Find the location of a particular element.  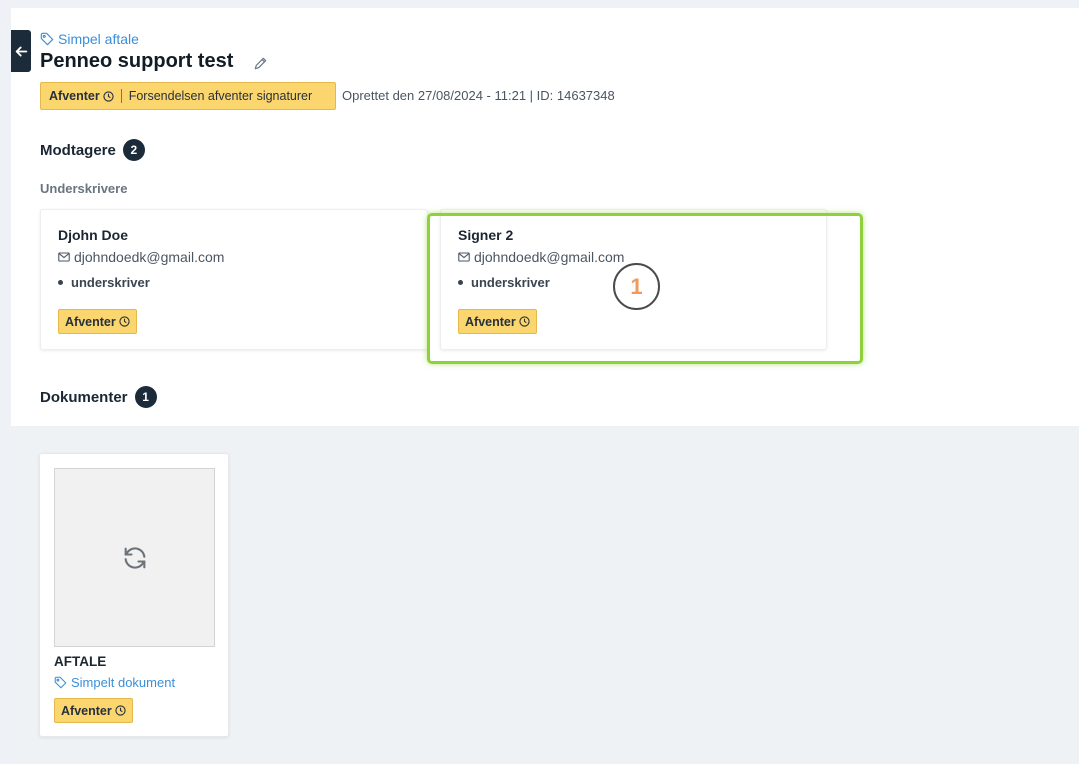

document-type-link: Simpelt dokument is located at coordinates (114, 682).